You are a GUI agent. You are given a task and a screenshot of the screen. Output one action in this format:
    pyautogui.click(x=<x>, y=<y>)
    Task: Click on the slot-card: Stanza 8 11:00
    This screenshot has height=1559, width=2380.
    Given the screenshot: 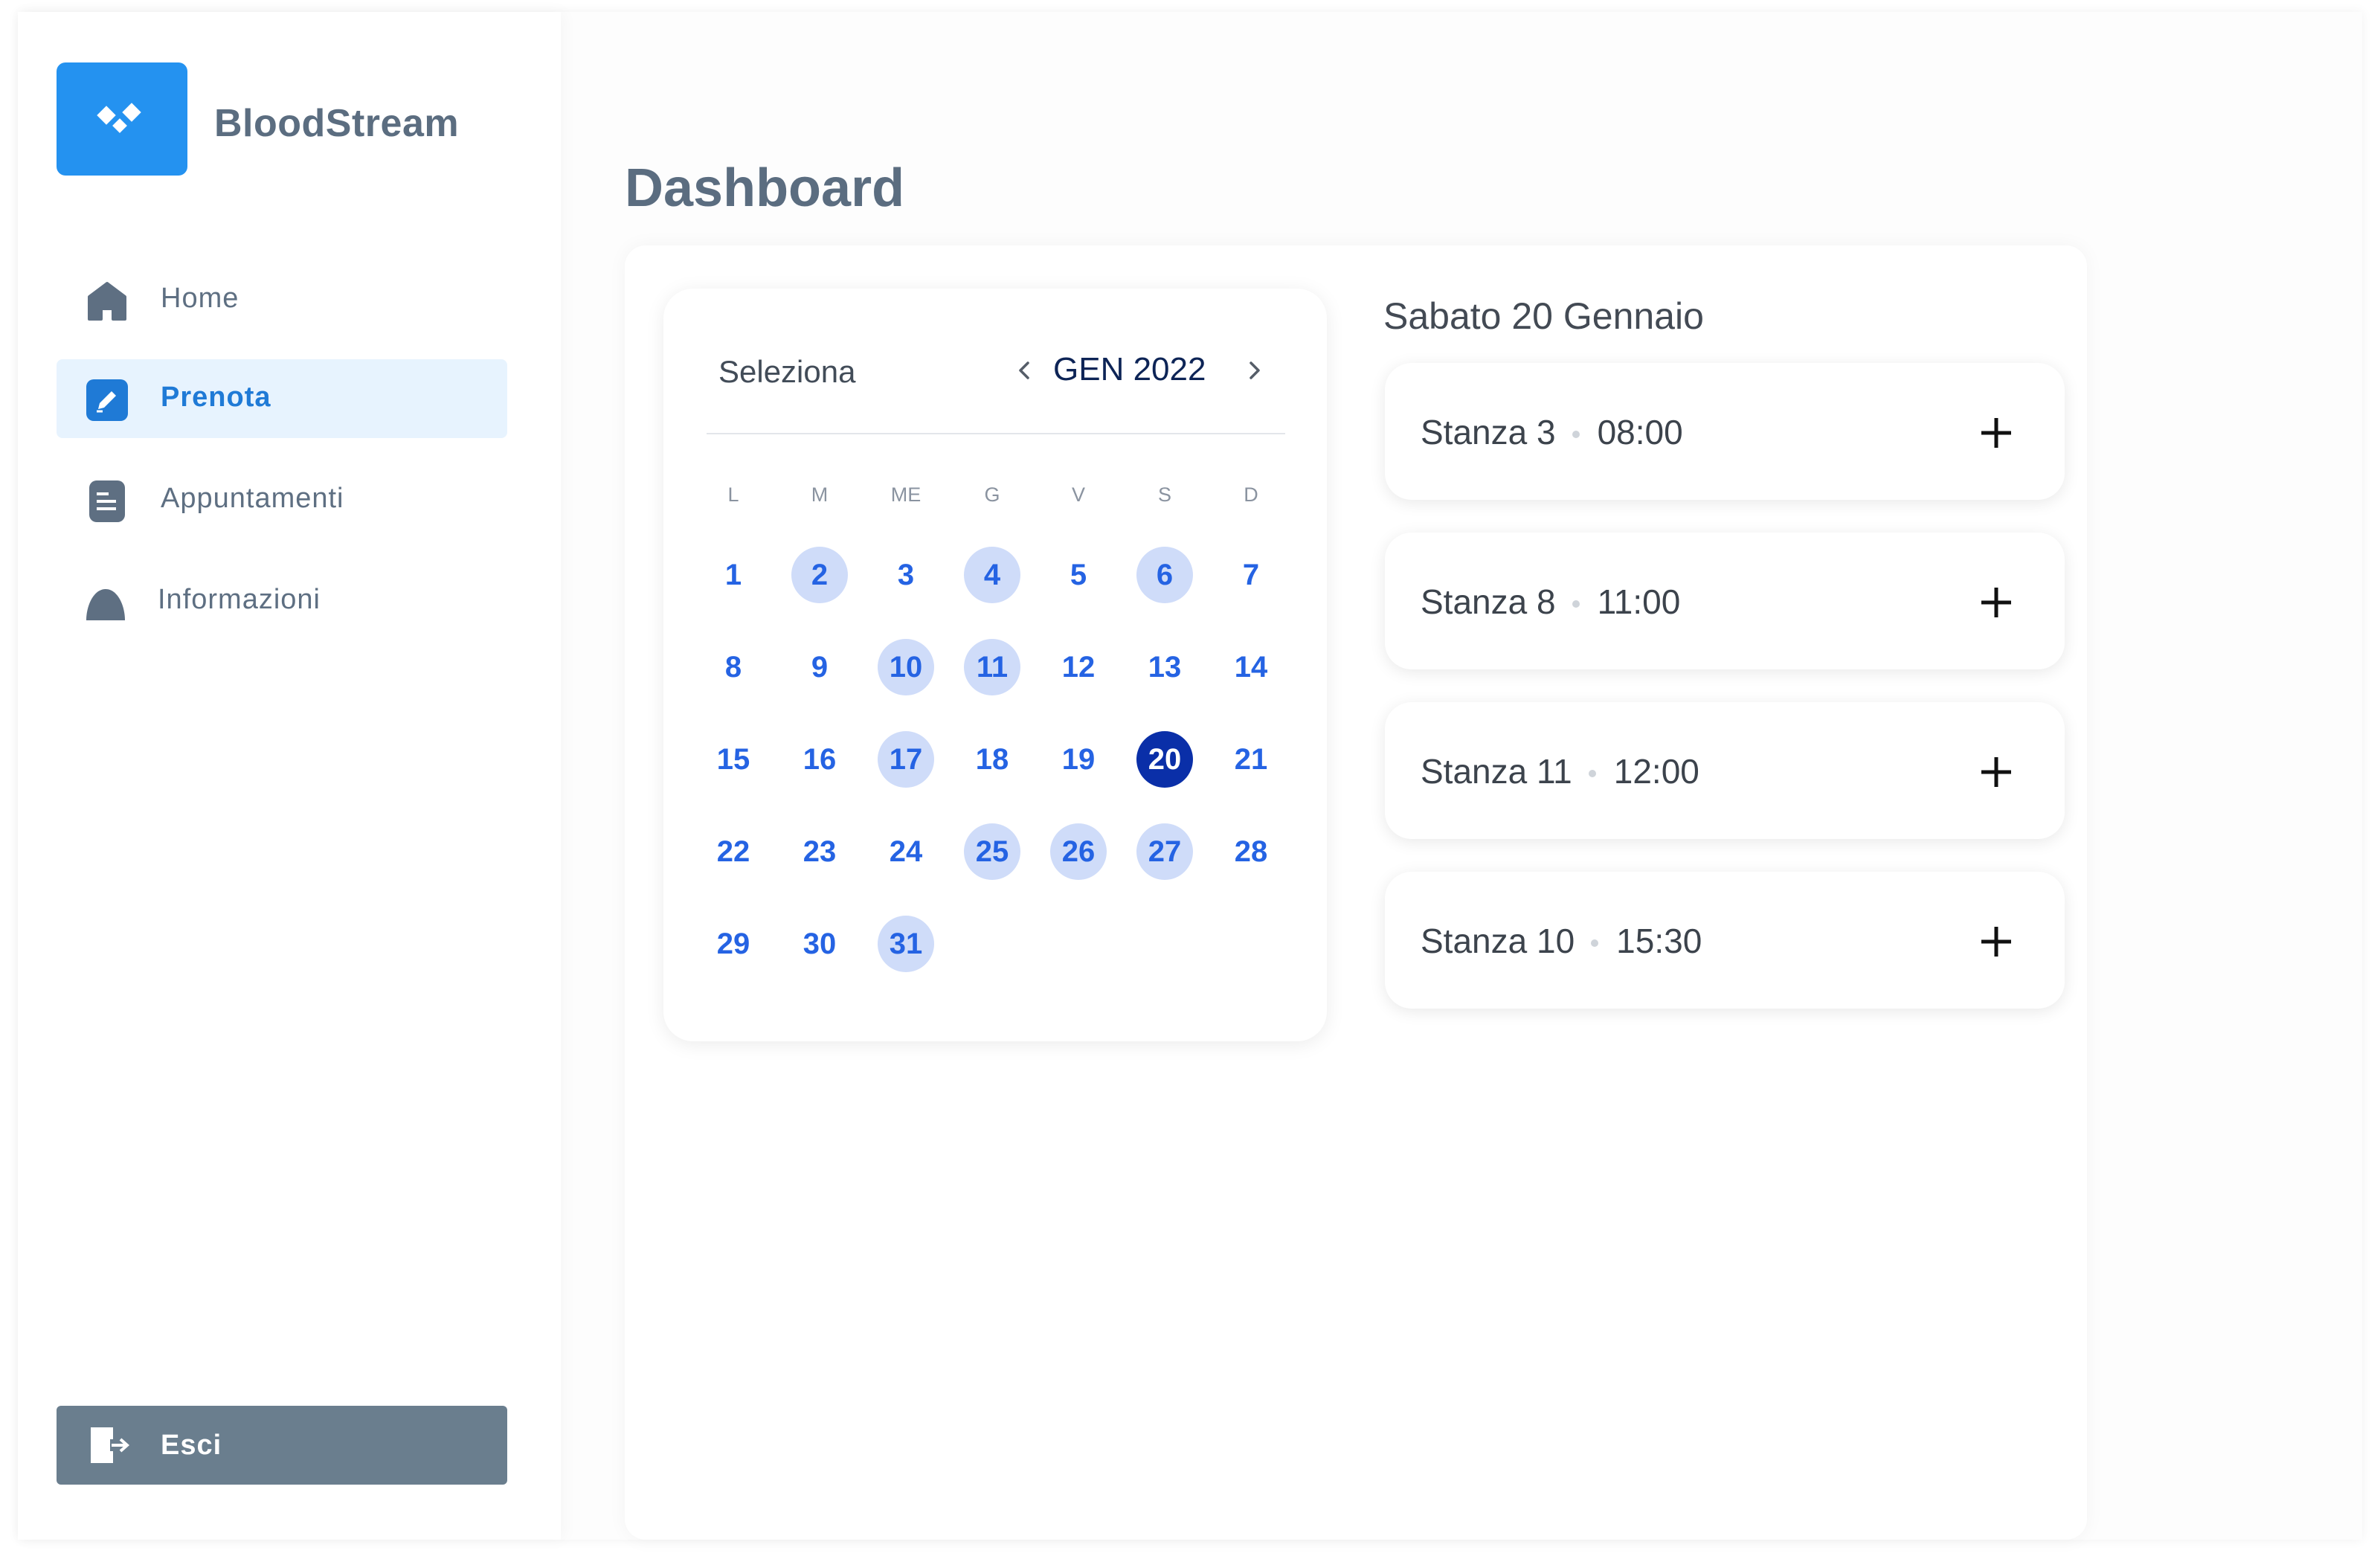 What is the action you would take?
    pyautogui.click(x=1725, y=601)
    